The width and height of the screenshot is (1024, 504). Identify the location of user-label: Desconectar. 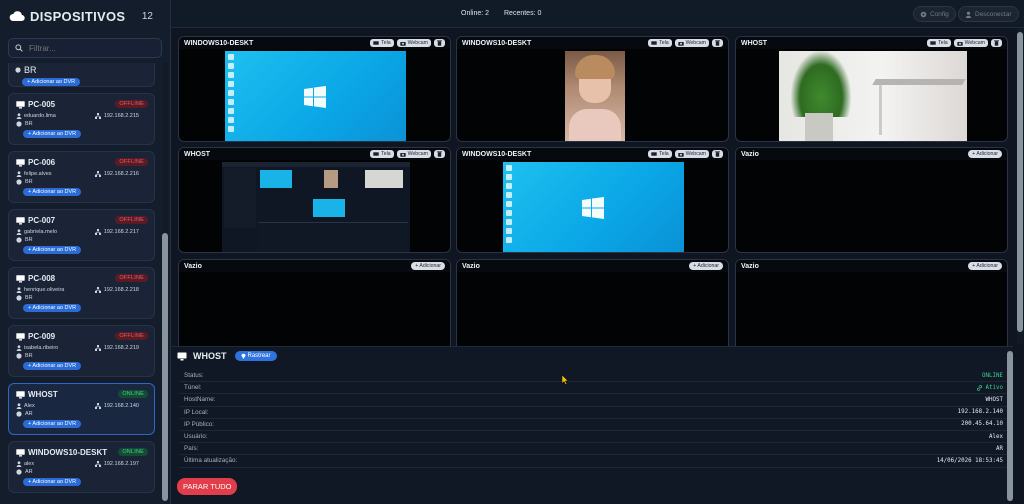
(993, 14).